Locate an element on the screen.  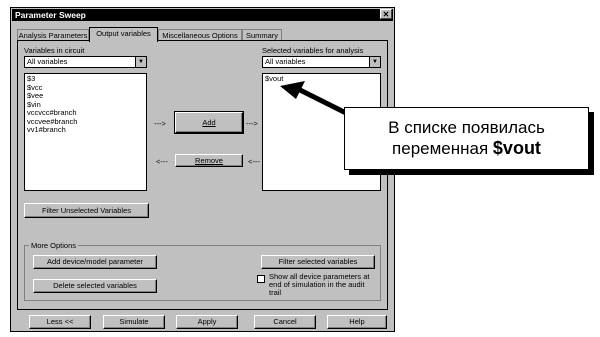
arrow-left-text: <--- is located at coordinates (162, 161).